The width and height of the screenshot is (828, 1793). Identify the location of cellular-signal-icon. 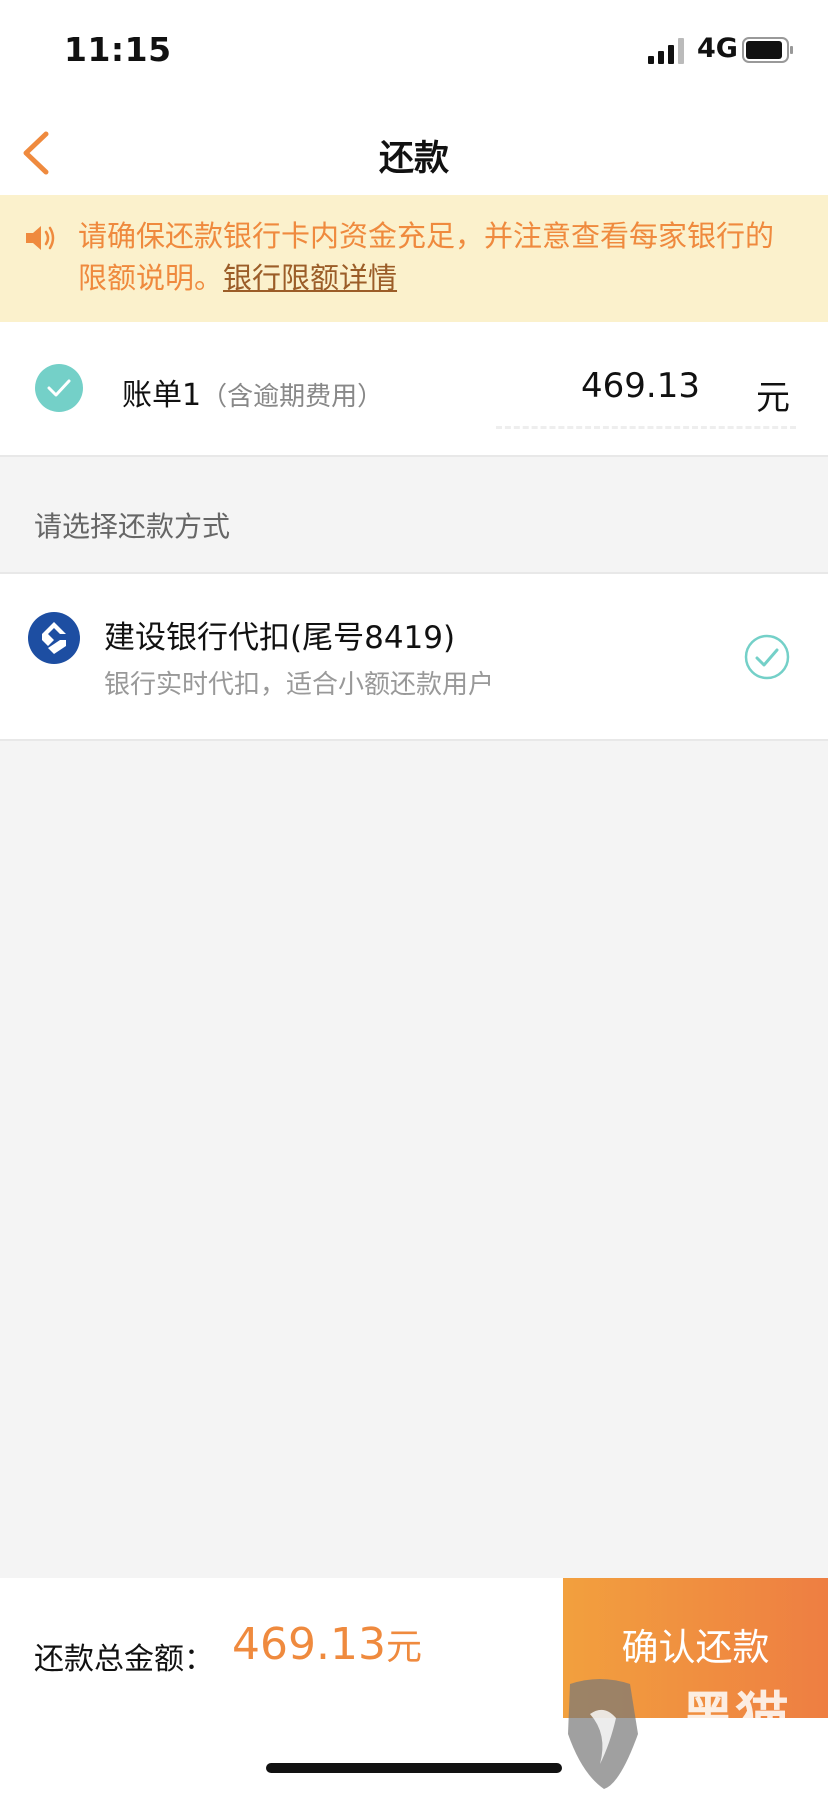
(666, 51).